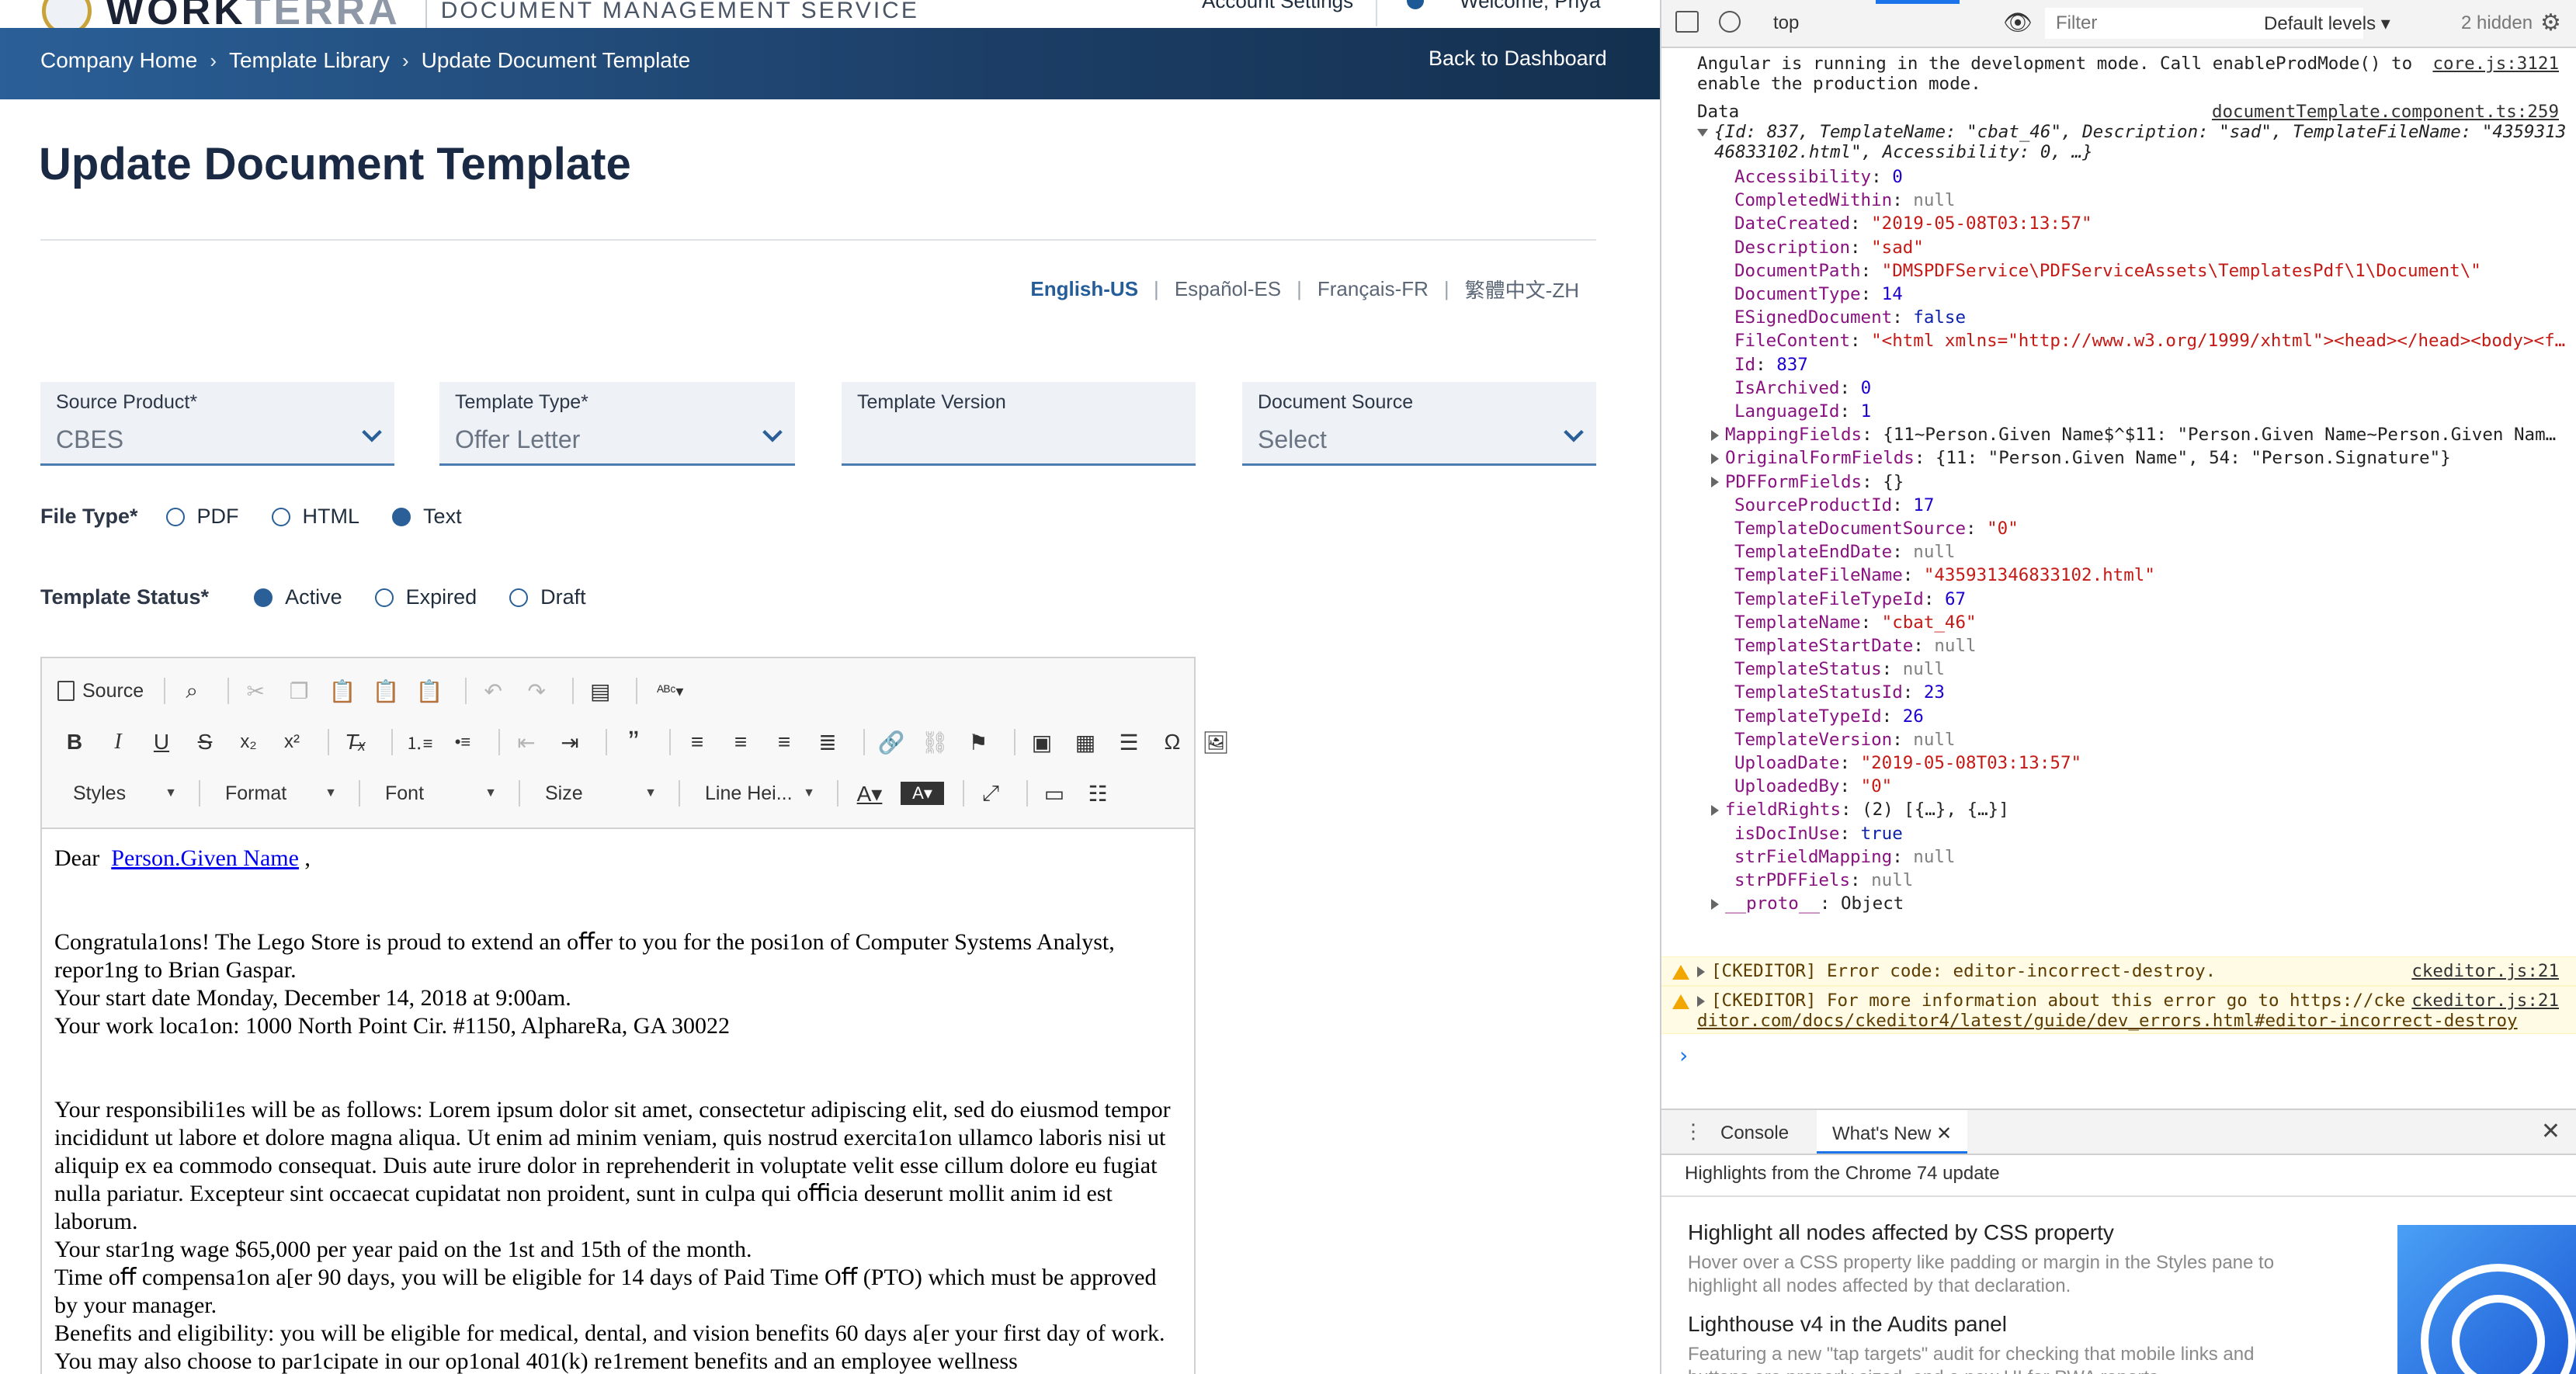 The height and width of the screenshot is (1374, 2576). I want to click on numbered-list-icon: ⒈≡, so click(419, 742).